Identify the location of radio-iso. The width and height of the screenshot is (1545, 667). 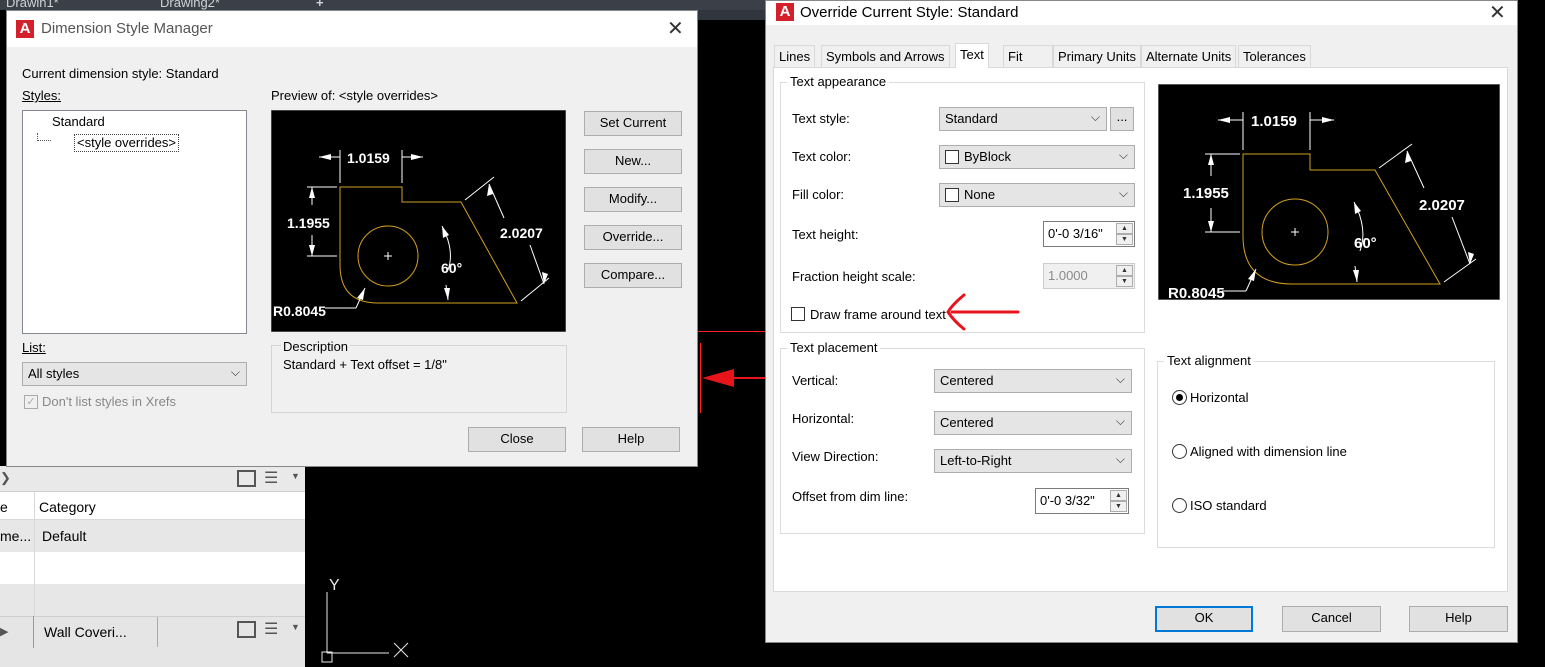
(1179, 505).